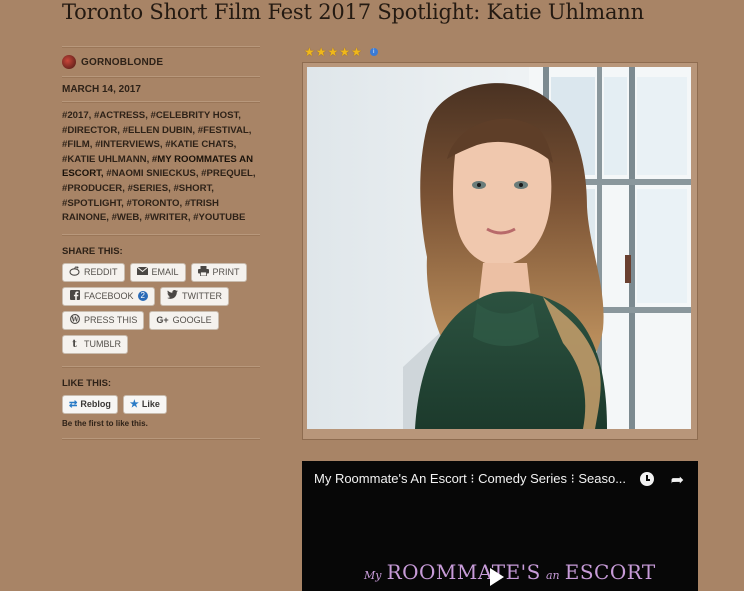  Describe the element at coordinates (155, 203) in the screenshot. I see `tag-link: #TORONTO,` at that location.